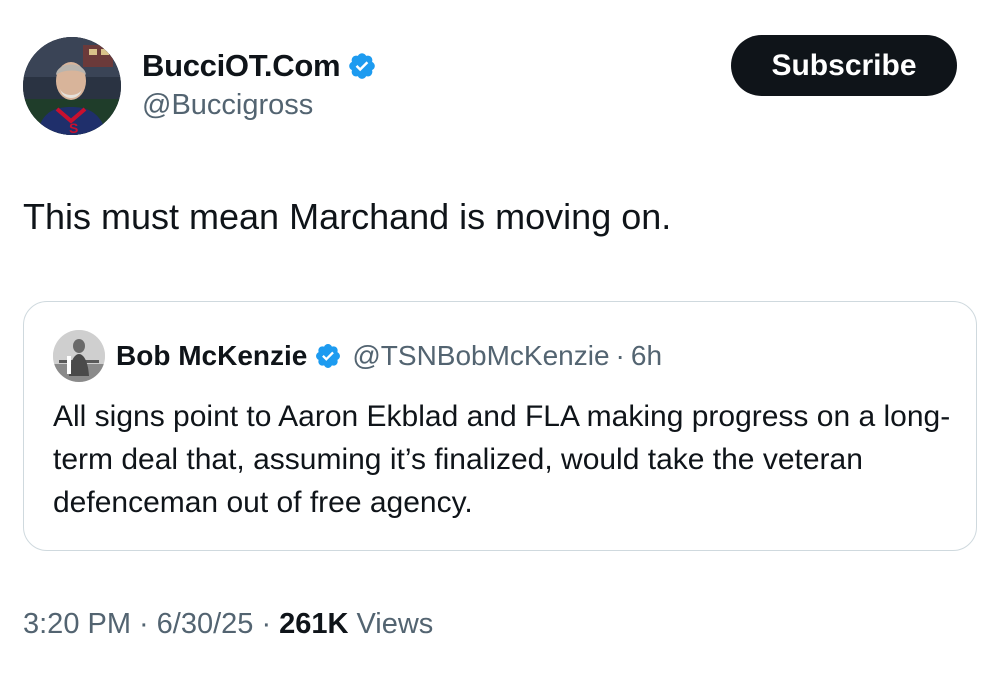 Image resolution: width=1000 pixels, height=675 pixels. I want to click on quoted-tweet-time: 6h, so click(646, 356).